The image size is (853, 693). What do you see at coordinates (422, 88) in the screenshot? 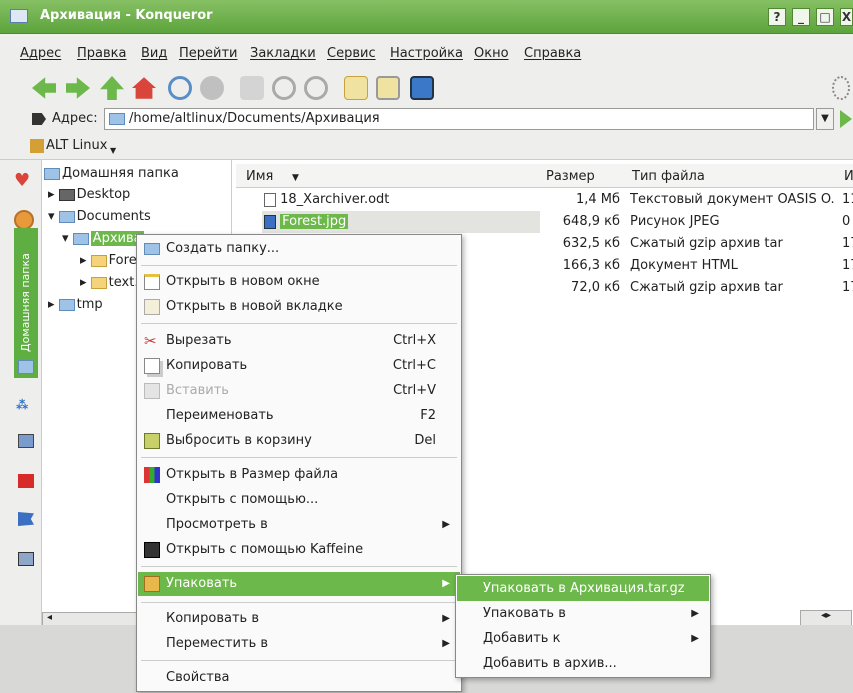
I see `view-preview-icon` at bounding box center [422, 88].